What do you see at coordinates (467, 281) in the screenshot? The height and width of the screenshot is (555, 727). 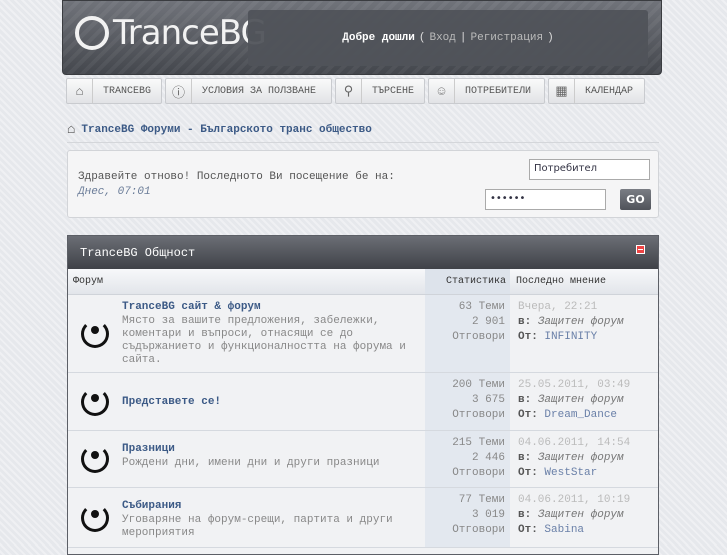 I see `col-stats: Статистика` at bounding box center [467, 281].